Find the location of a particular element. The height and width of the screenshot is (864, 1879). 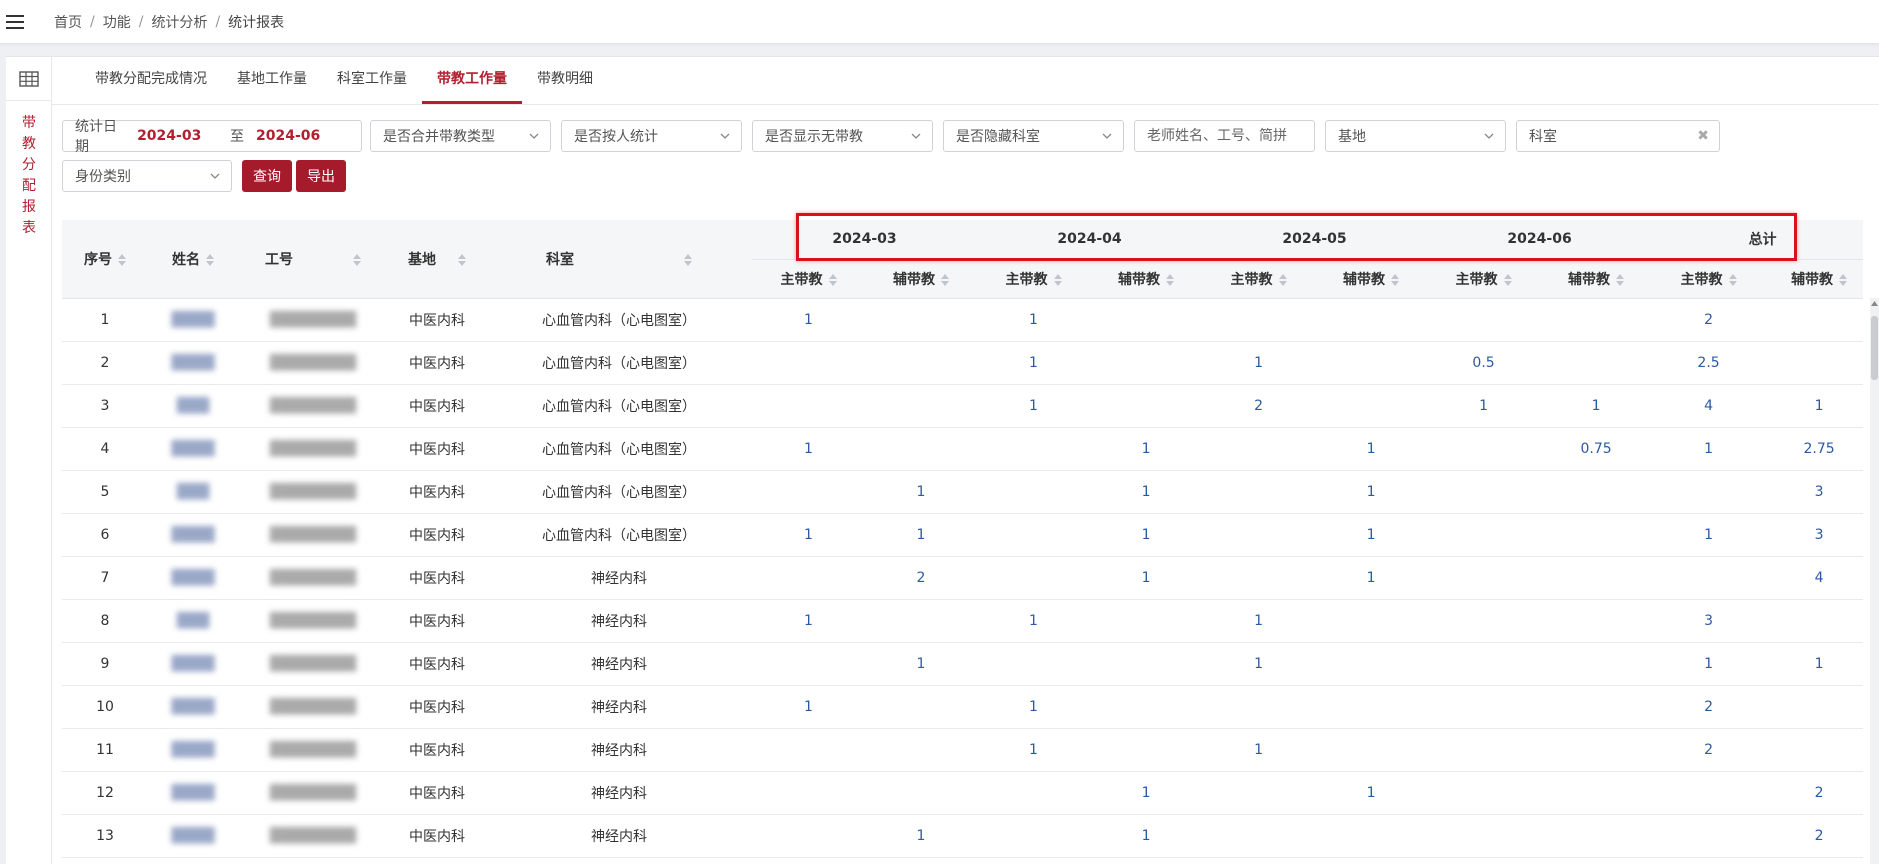

base-select: 基地 is located at coordinates (1415, 136).